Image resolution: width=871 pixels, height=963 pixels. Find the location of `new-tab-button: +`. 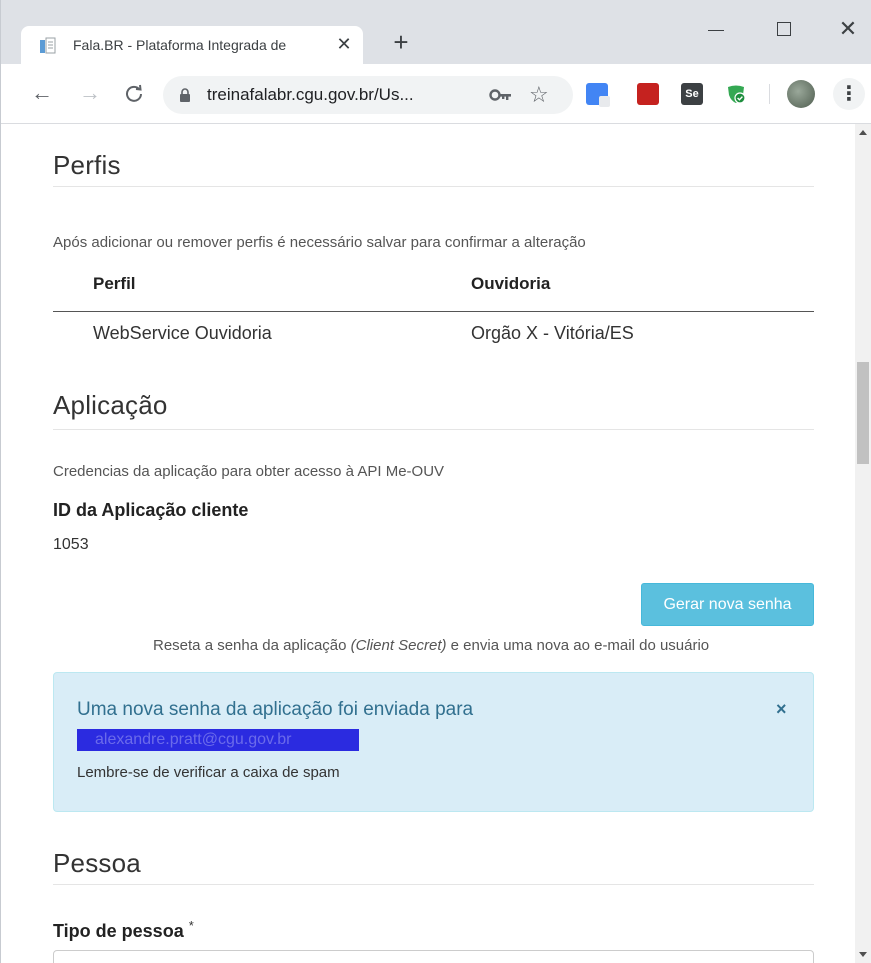

new-tab-button: + is located at coordinates (401, 42).